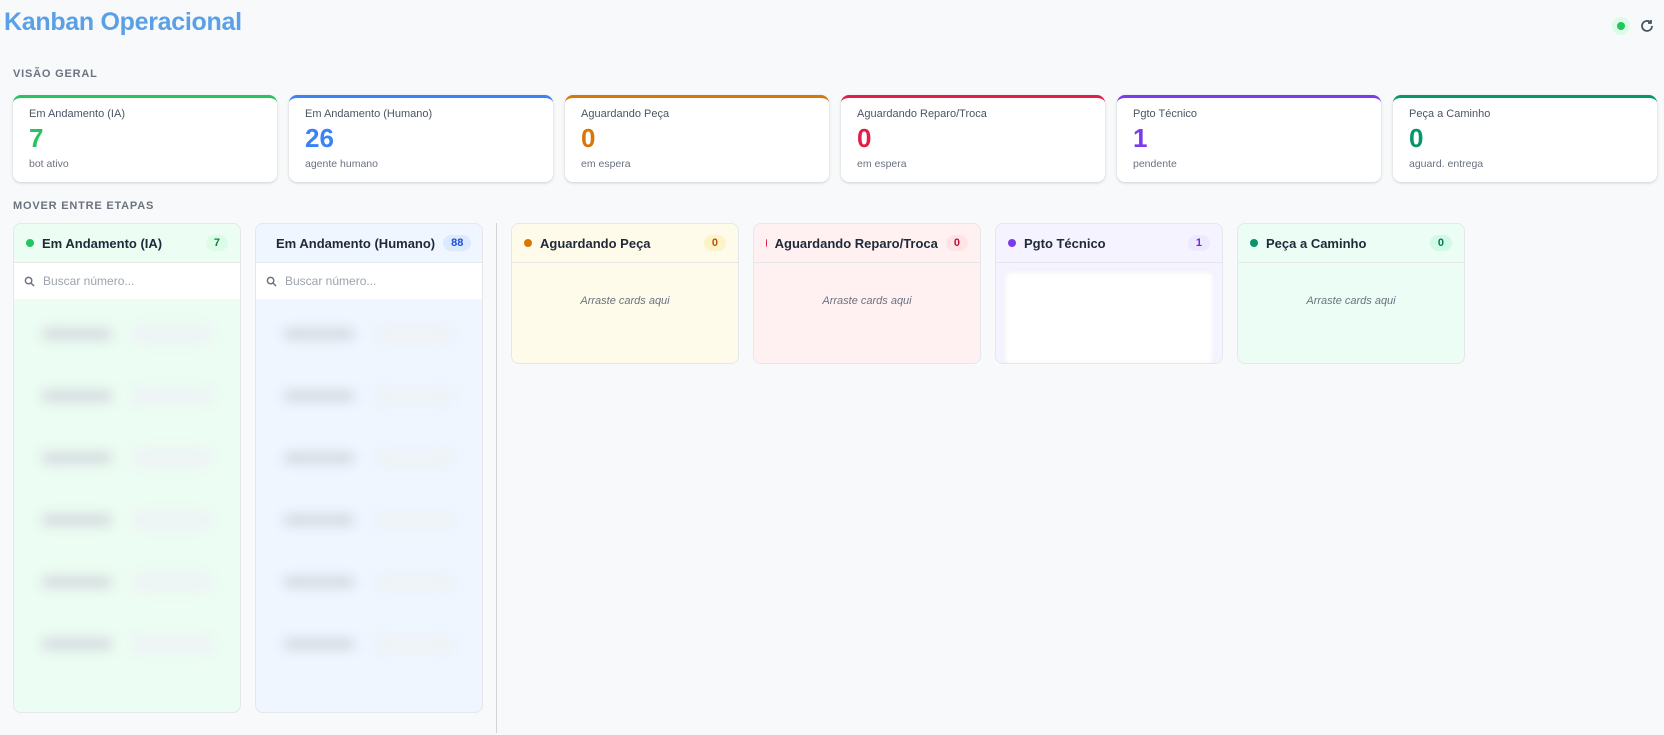 Image resolution: width=1664 pixels, height=735 pixels. What do you see at coordinates (341, 164) in the screenshot?
I see `stat-subtitle: agente humano` at bounding box center [341, 164].